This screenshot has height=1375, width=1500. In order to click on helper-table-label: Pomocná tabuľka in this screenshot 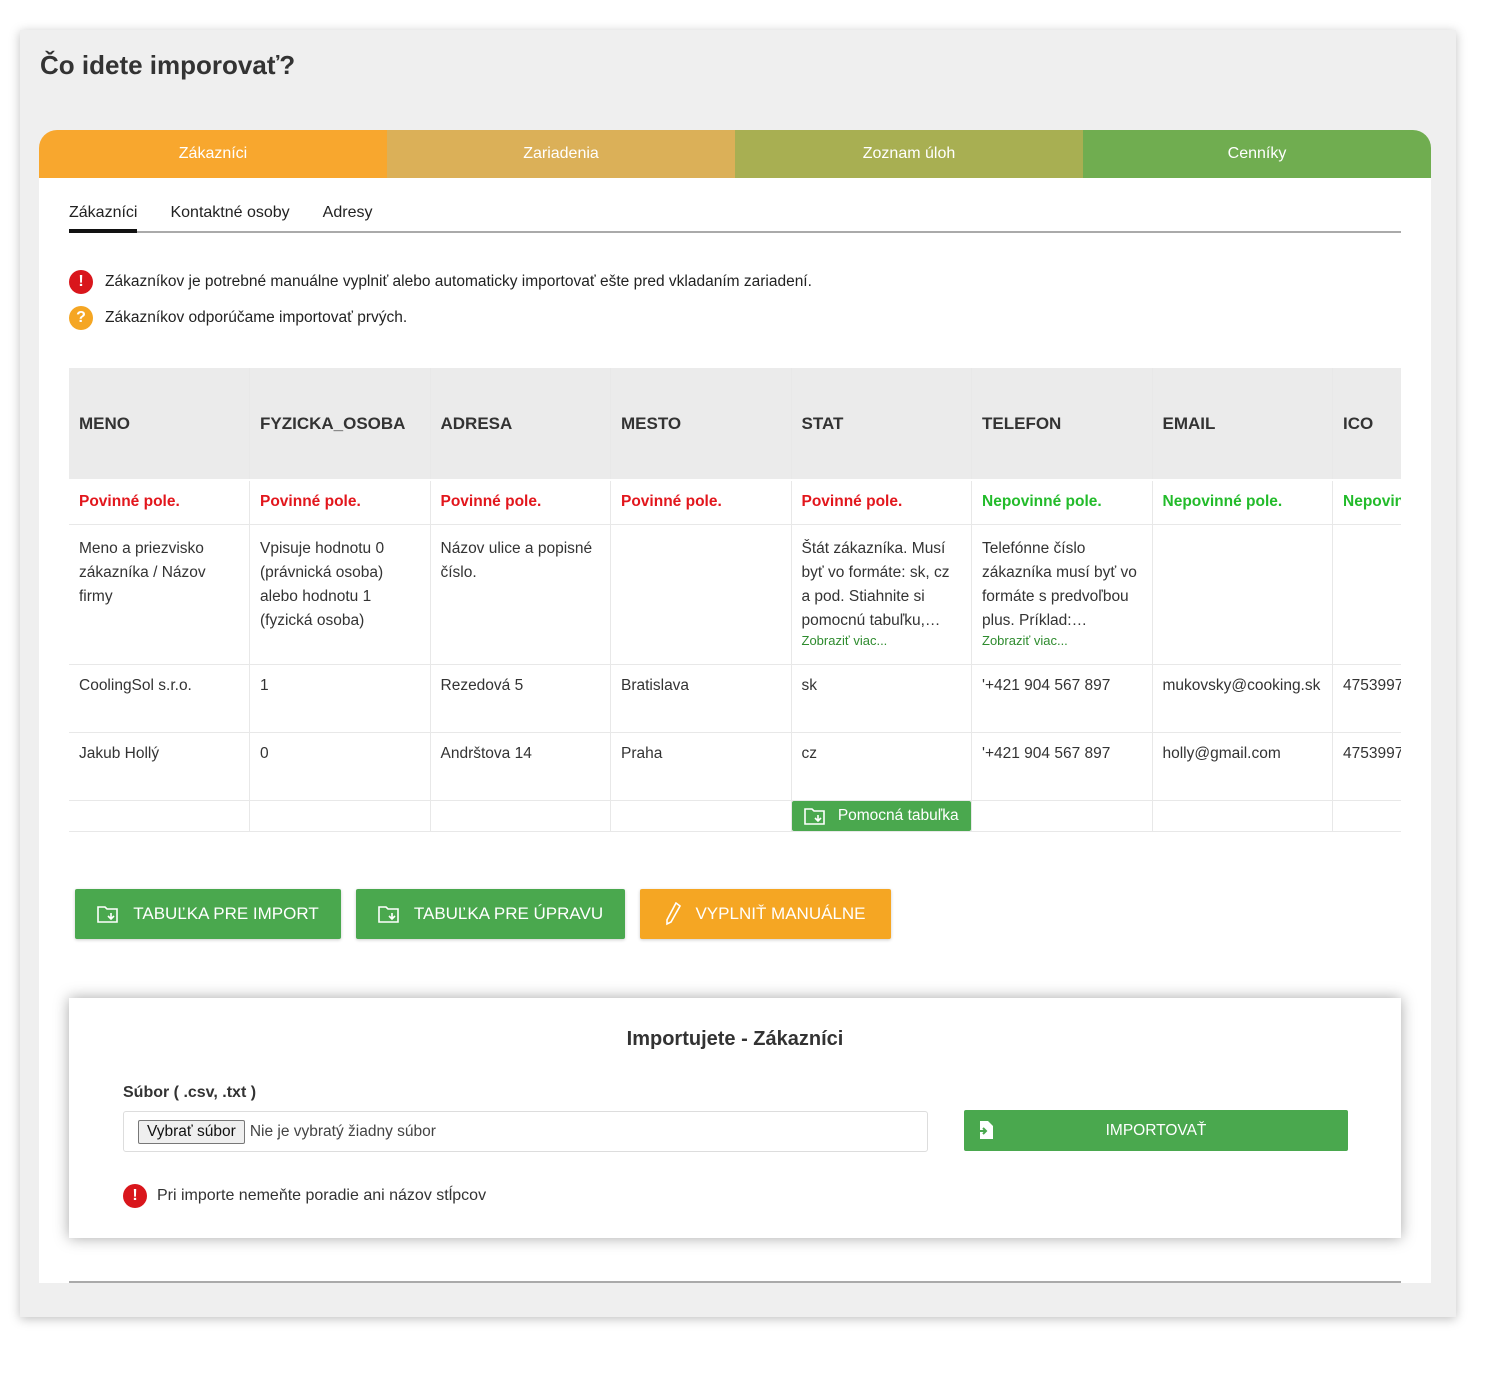, I will do `click(898, 815)`.